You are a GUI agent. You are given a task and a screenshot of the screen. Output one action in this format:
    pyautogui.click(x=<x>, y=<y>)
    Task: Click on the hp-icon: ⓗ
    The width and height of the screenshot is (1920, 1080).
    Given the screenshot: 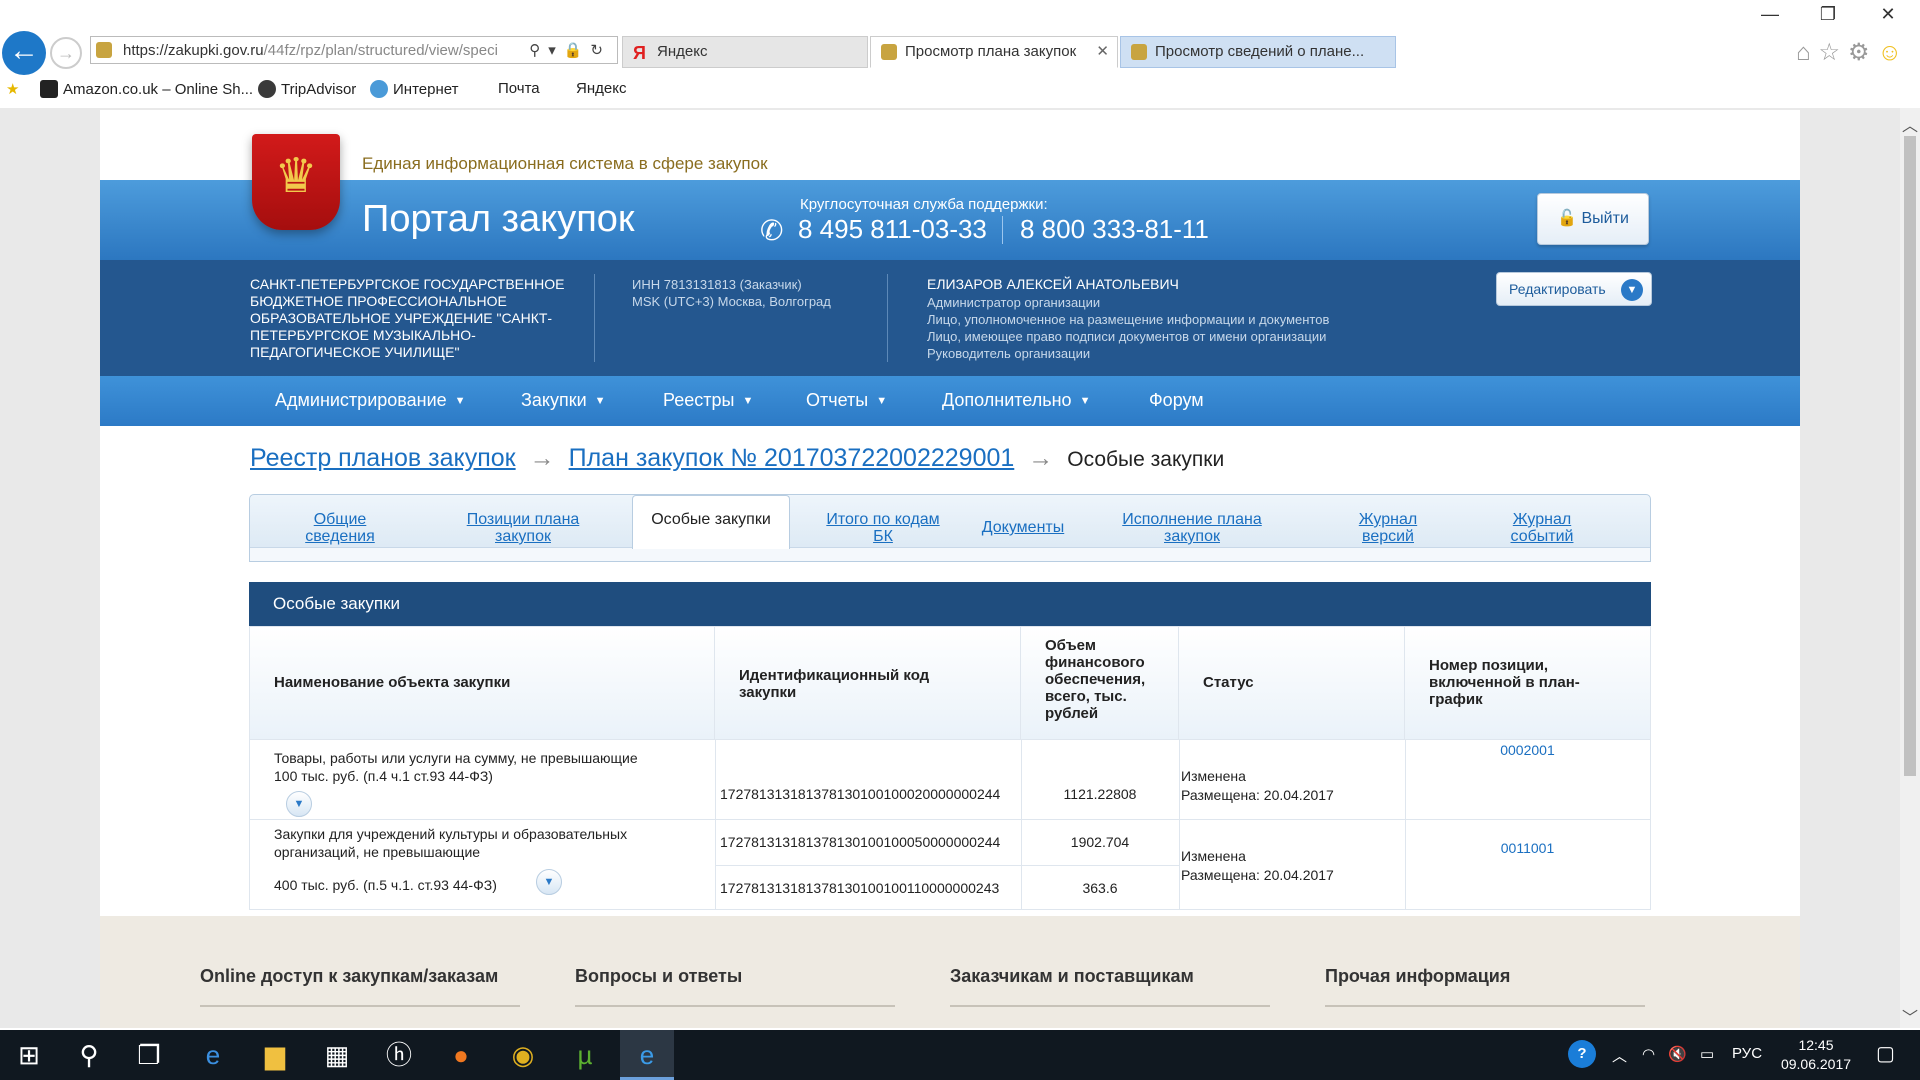 What is the action you would take?
    pyautogui.click(x=399, y=1055)
    